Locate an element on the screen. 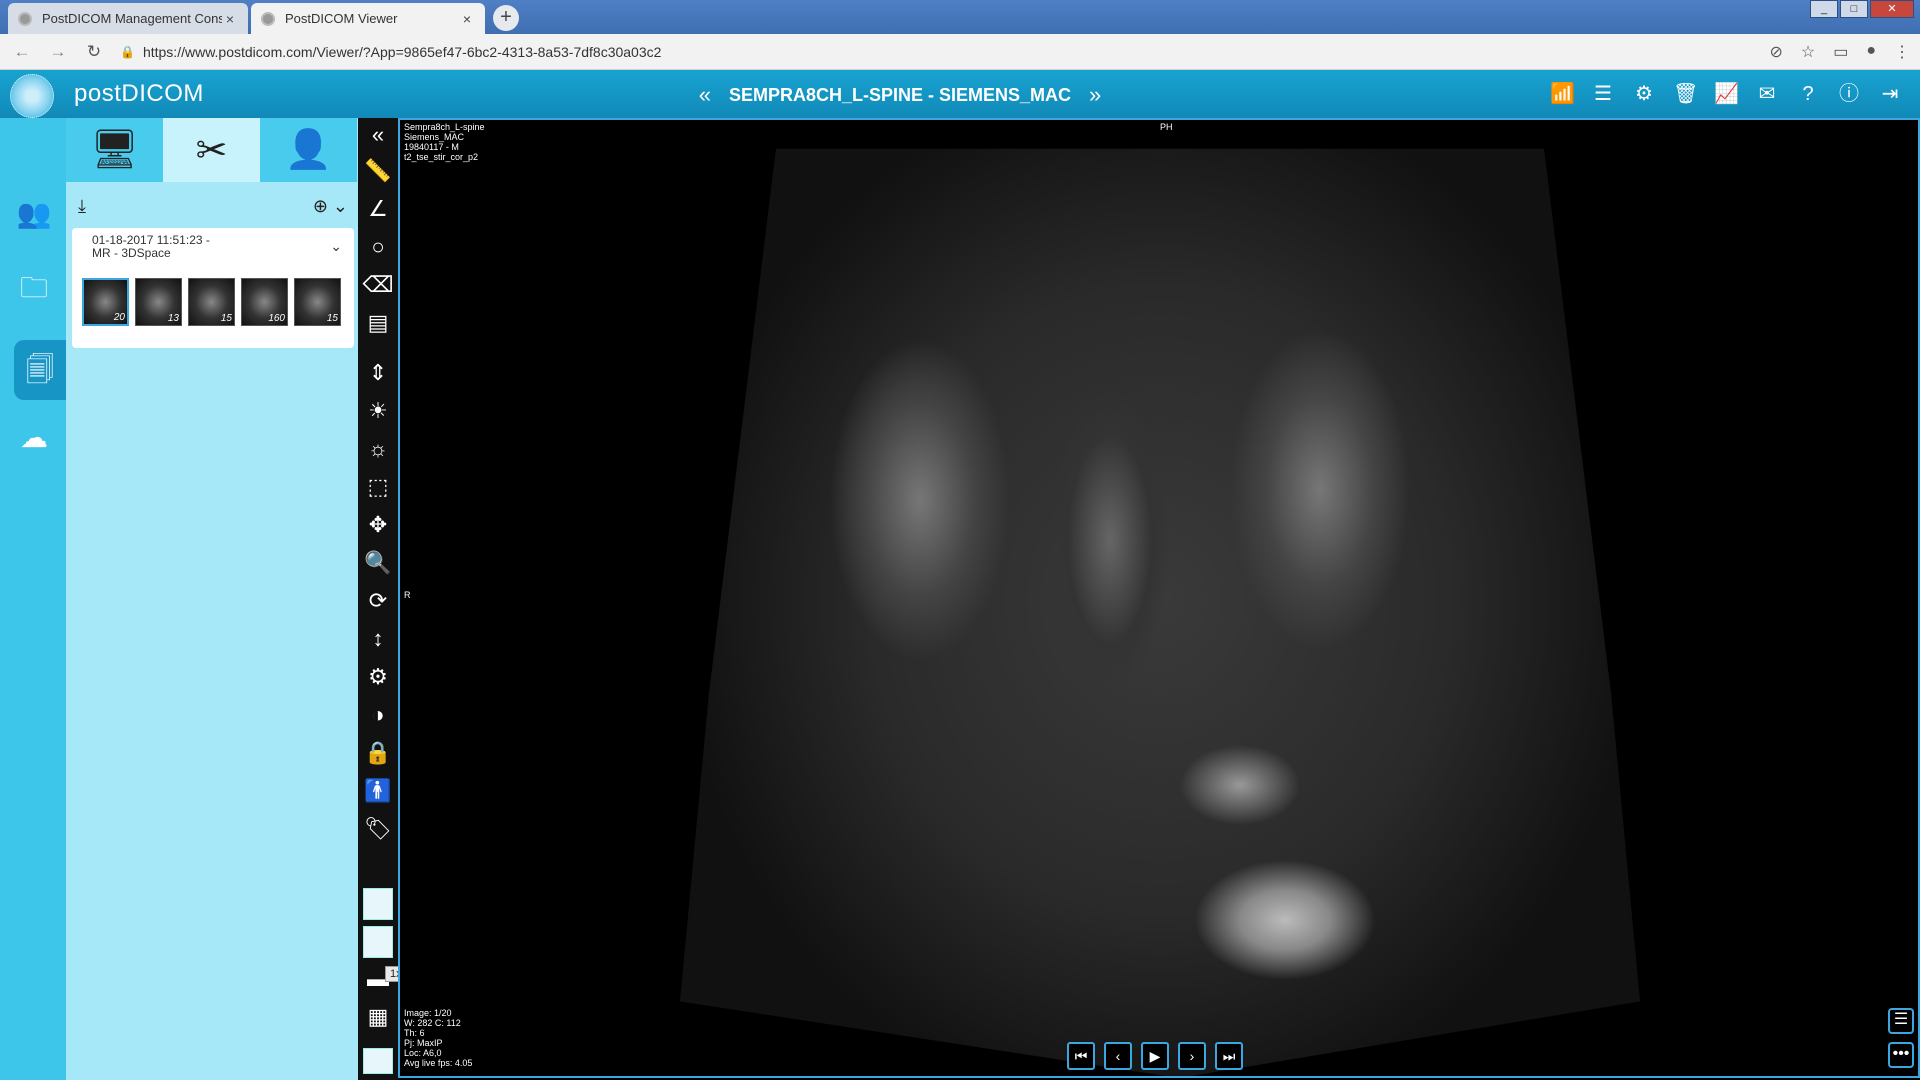 The width and height of the screenshot is (1920, 1080). previous-frame-icon: ‹ is located at coordinates (1118, 1056).